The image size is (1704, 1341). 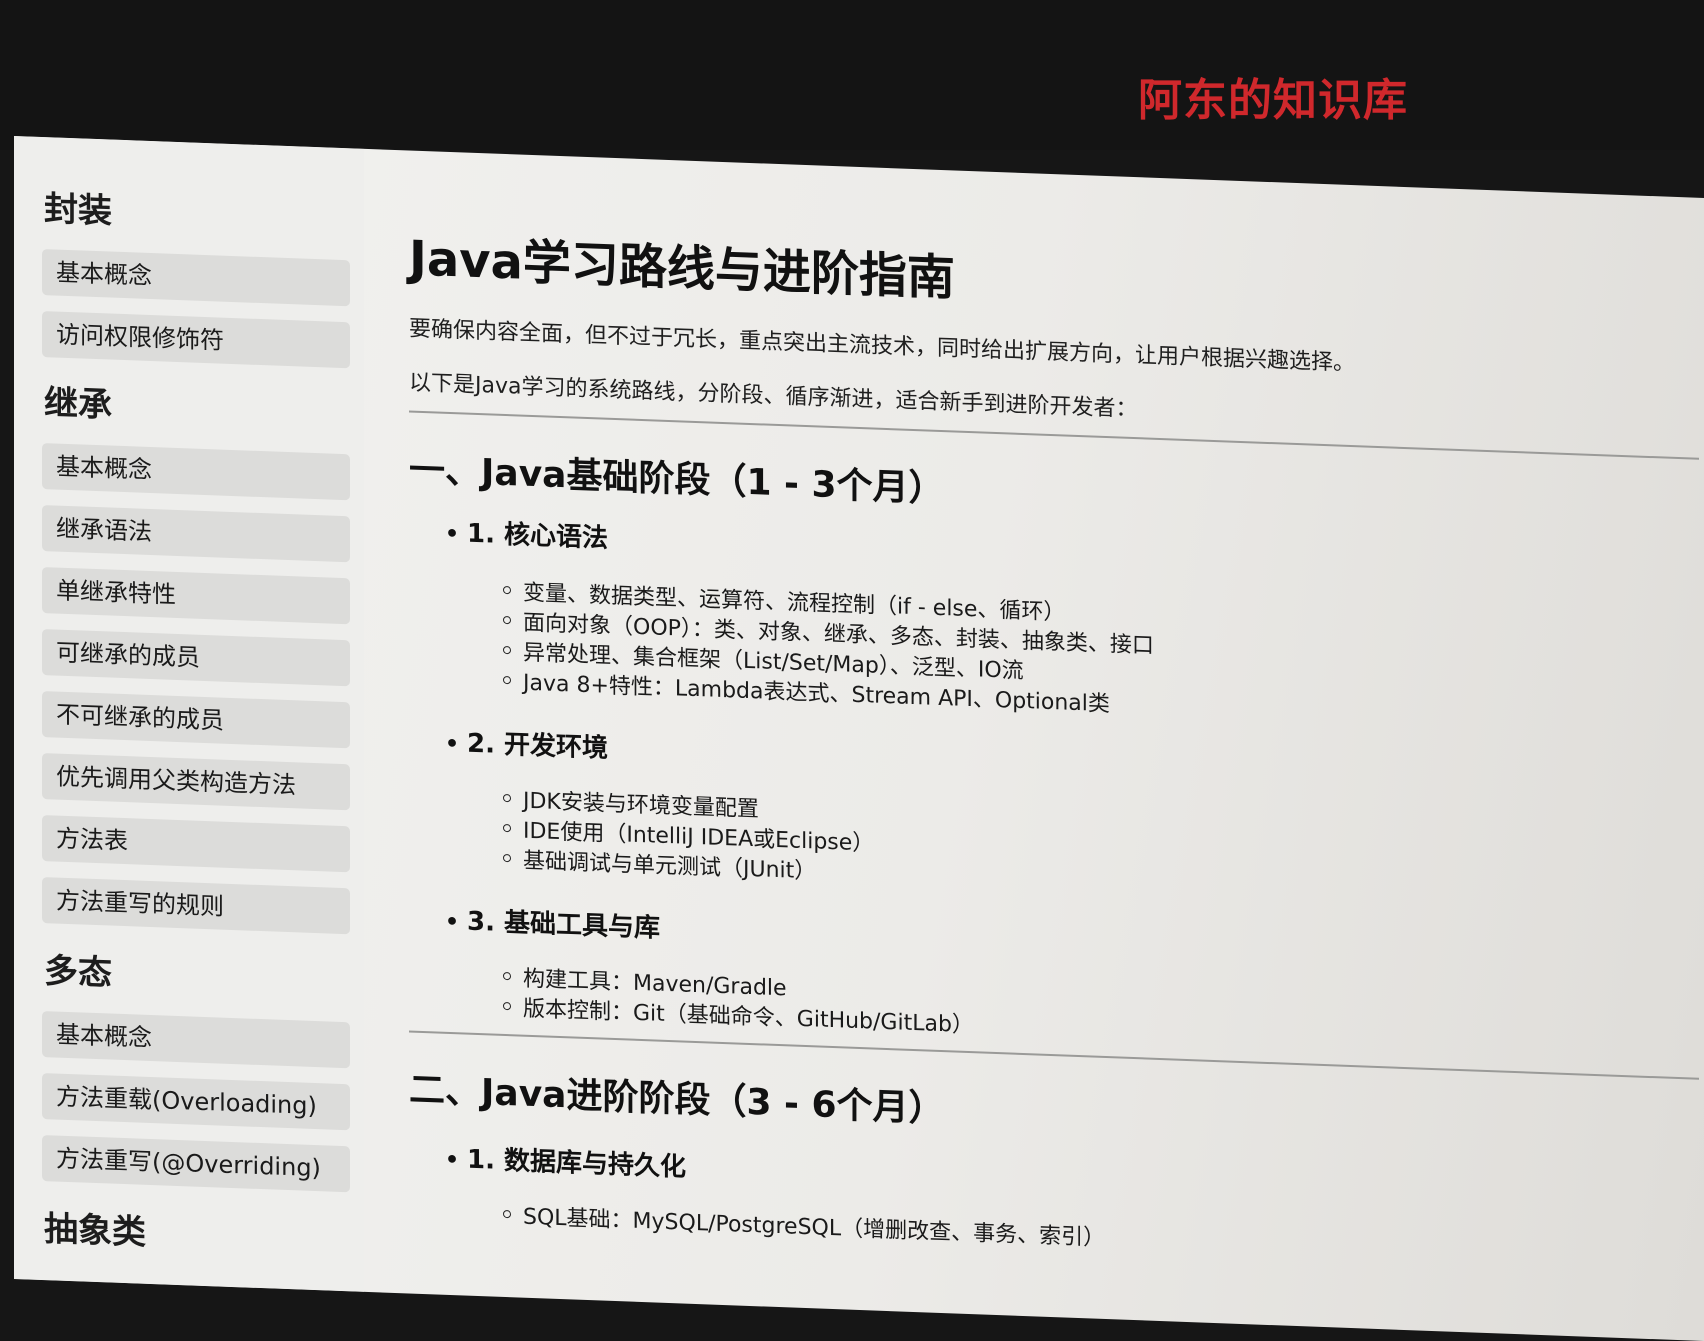 What do you see at coordinates (670, 866) in the screenshot?
I see `list-item-text: 基础调试与单元测试（JUnit）` at bounding box center [670, 866].